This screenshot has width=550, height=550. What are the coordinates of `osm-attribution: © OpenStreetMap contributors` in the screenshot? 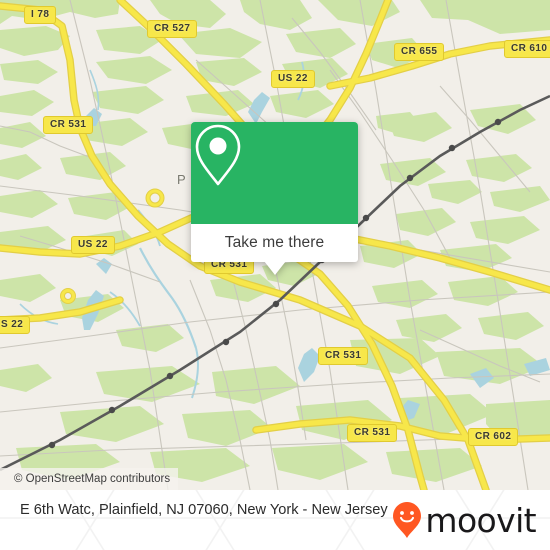 It's located at (89, 479).